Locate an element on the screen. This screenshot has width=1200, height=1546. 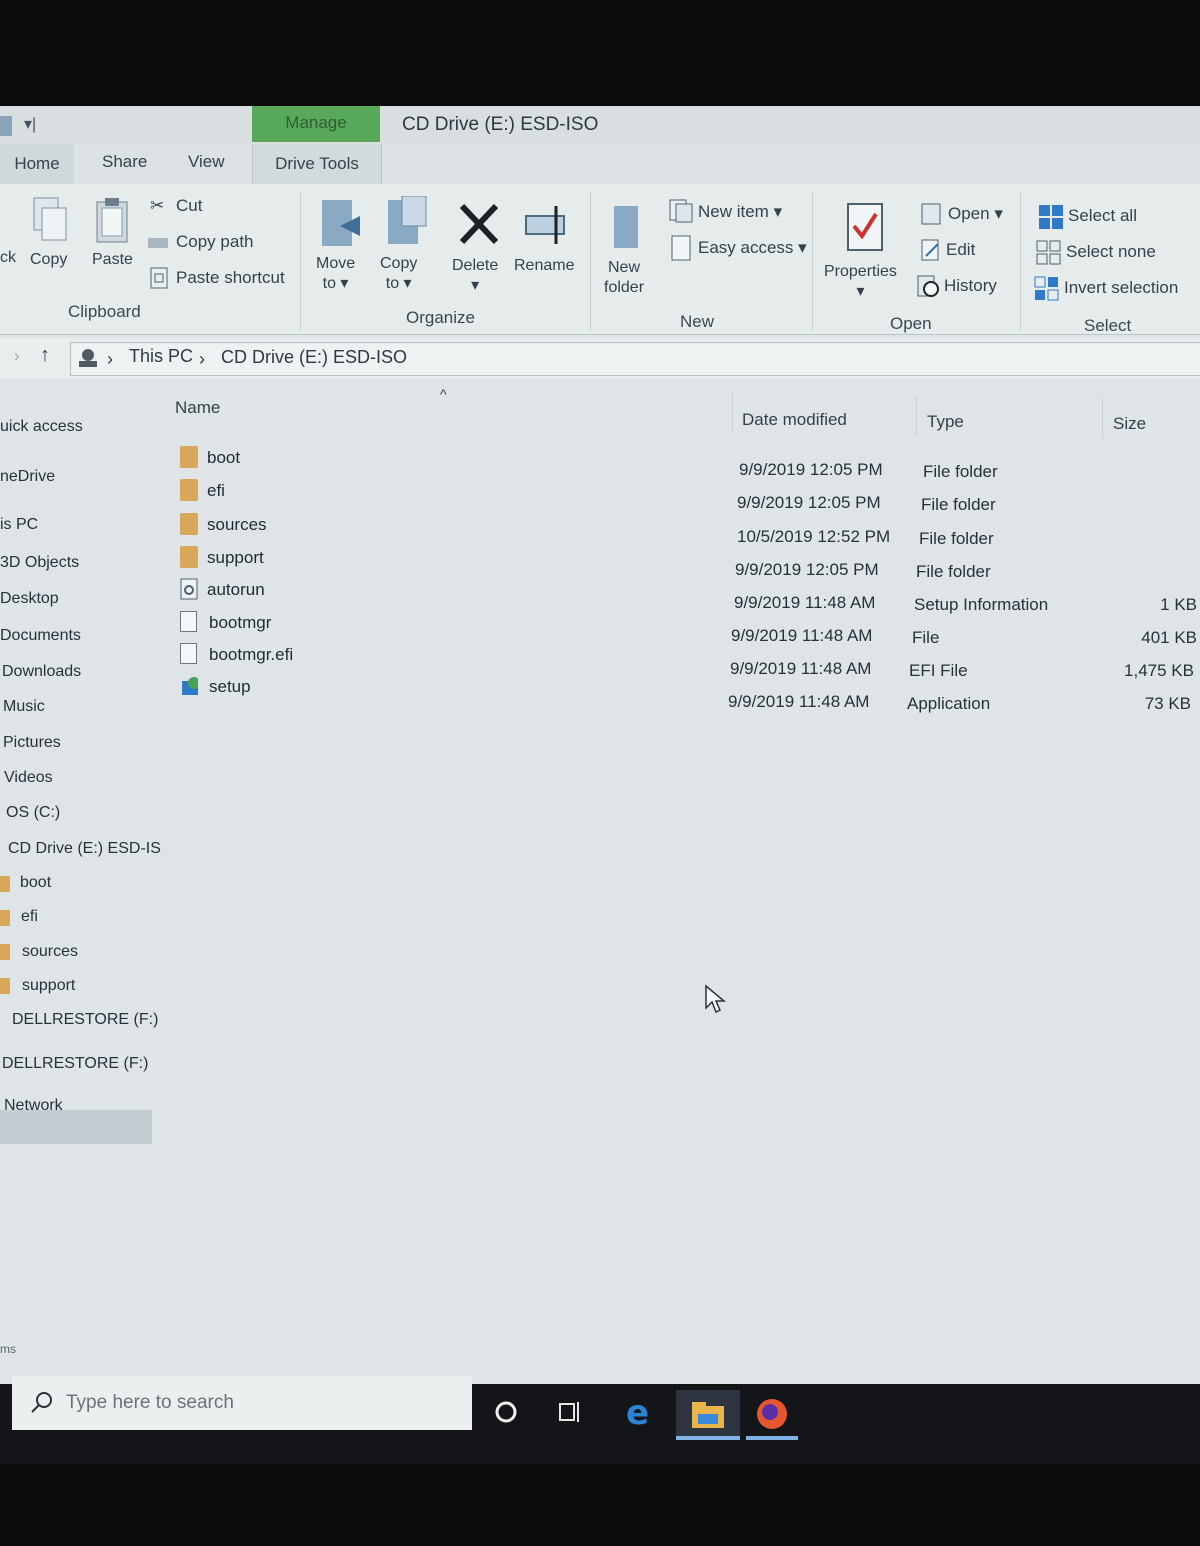
column-header-size: Size is located at coordinates (1129, 424).